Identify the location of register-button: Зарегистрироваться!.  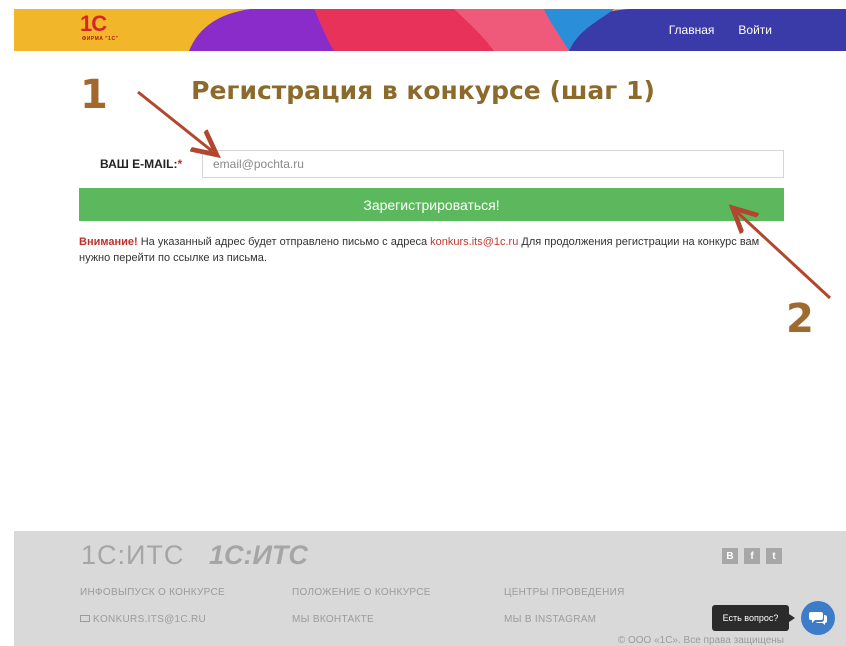
(431, 204).